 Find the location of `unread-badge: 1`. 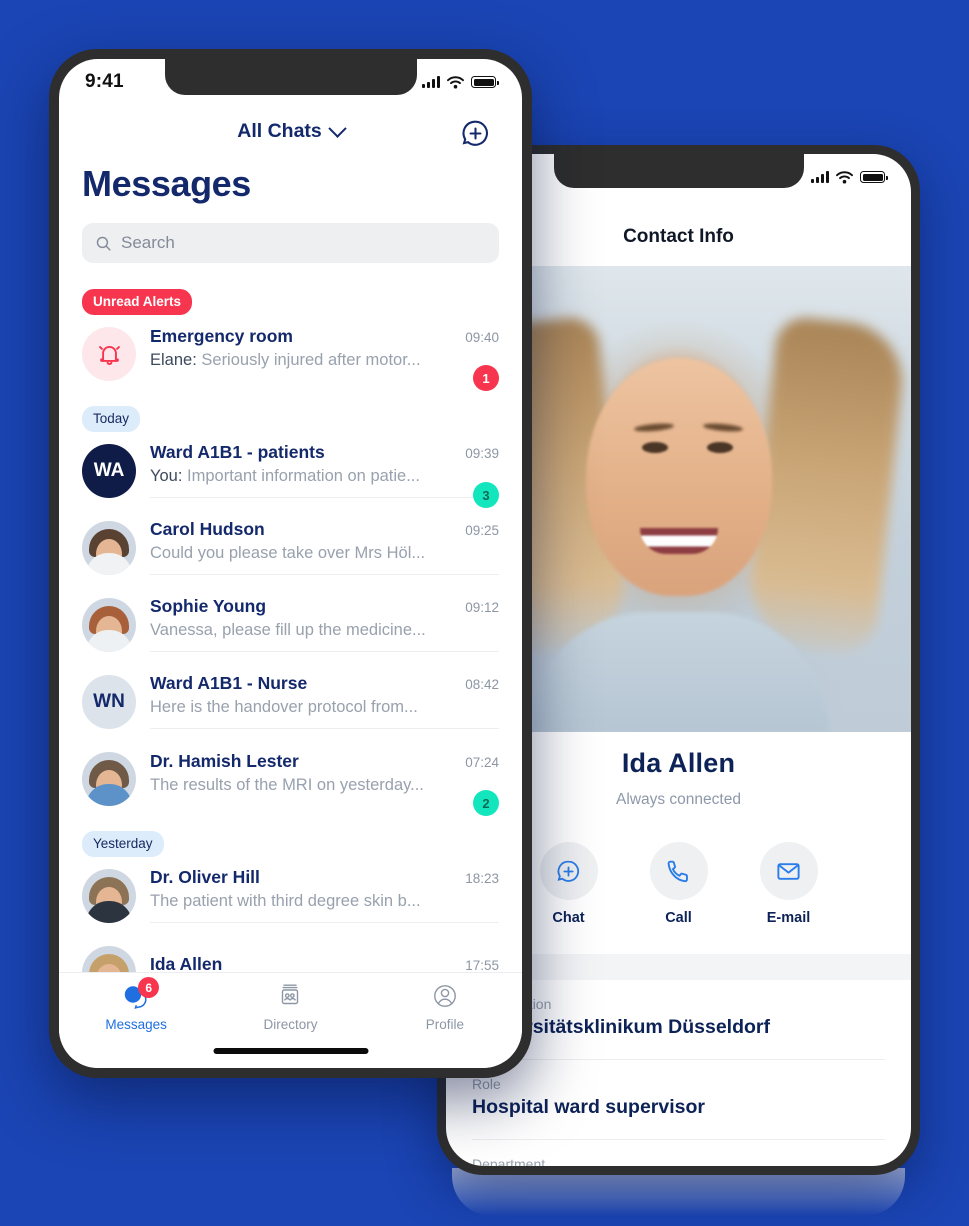

unread-badge: 1 is located at coordinates (486, 378).